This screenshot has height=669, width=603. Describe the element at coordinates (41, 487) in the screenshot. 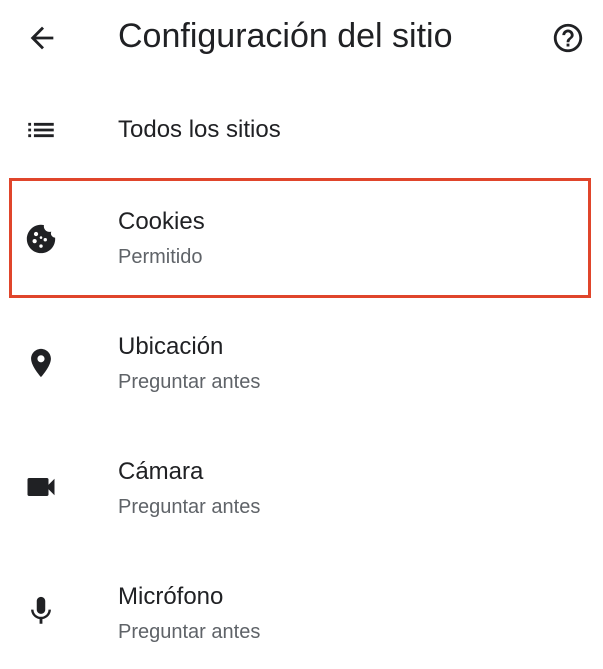

I see `videocam-icon` at that location.